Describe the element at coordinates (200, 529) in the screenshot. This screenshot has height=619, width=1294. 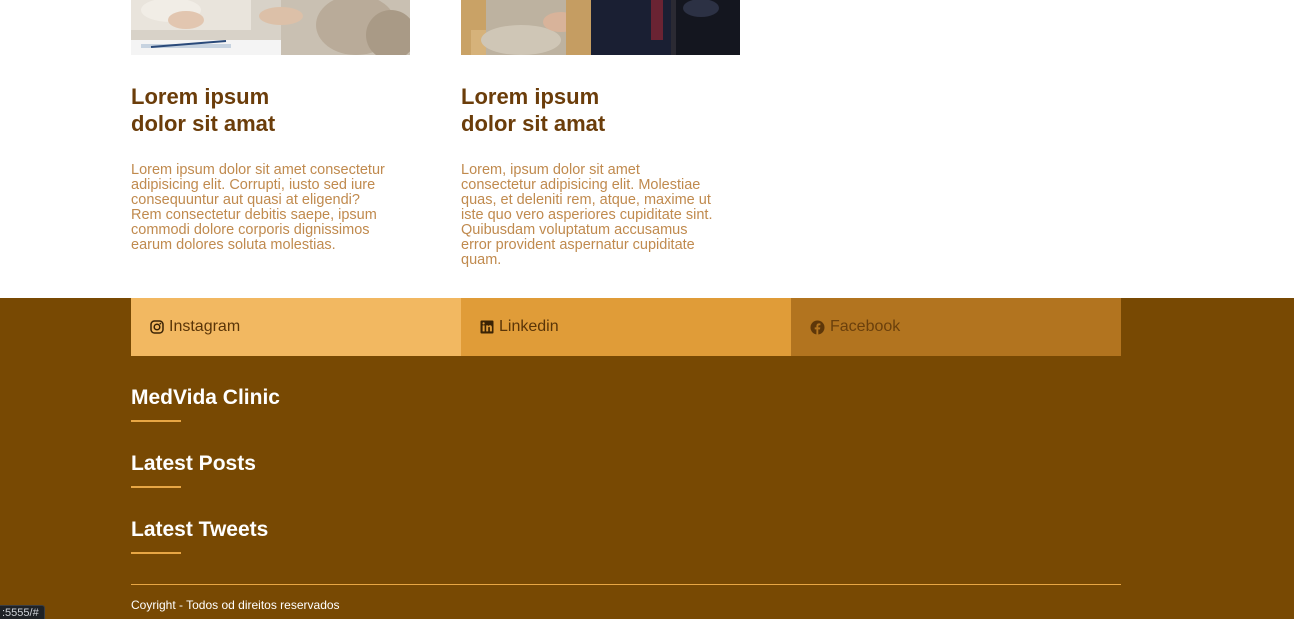
I see `footer-heading-latest-tweets: Latest Tweets` at that location.